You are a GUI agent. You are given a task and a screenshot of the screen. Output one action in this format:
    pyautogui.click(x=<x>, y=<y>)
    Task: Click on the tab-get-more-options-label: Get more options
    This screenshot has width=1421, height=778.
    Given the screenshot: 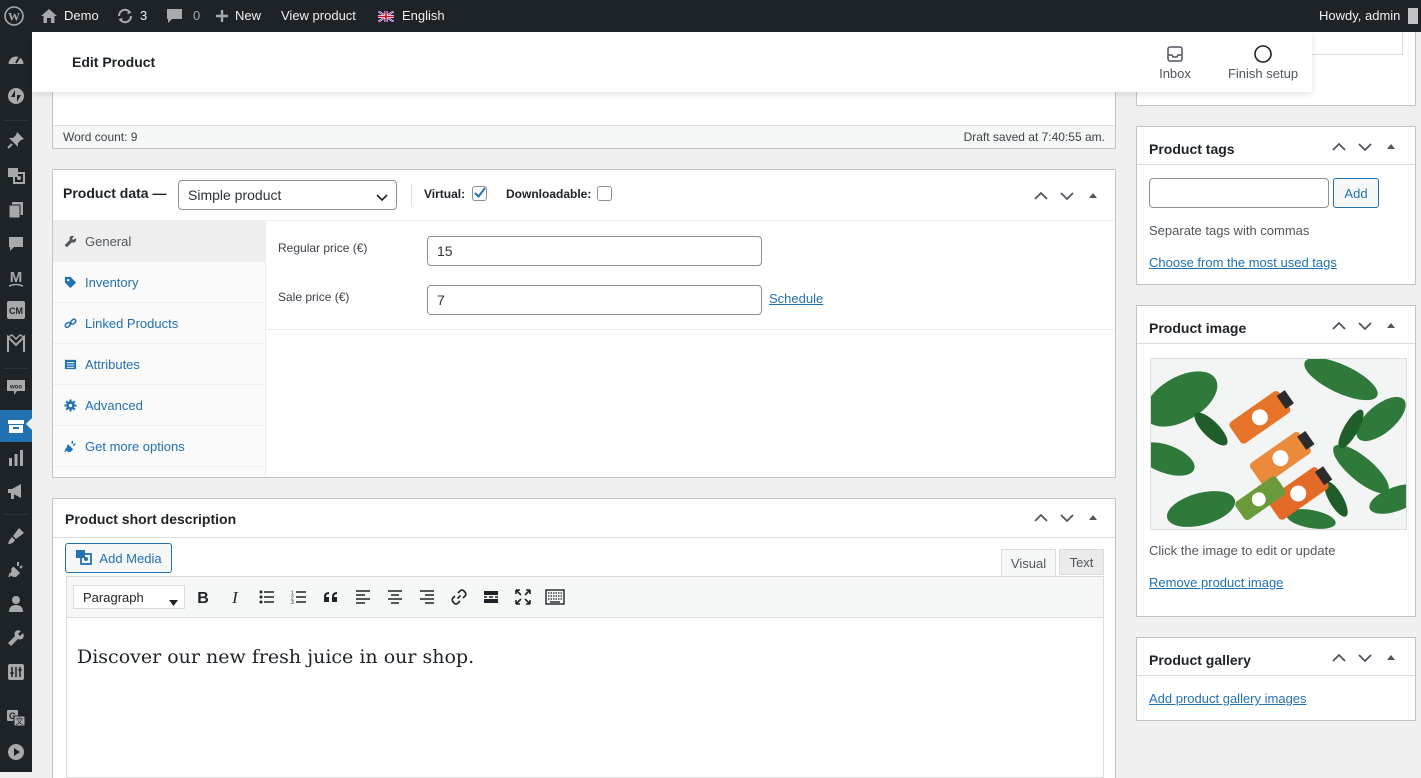 What is the action you would take?
    pyautogui.click(x=135, y=446)
    